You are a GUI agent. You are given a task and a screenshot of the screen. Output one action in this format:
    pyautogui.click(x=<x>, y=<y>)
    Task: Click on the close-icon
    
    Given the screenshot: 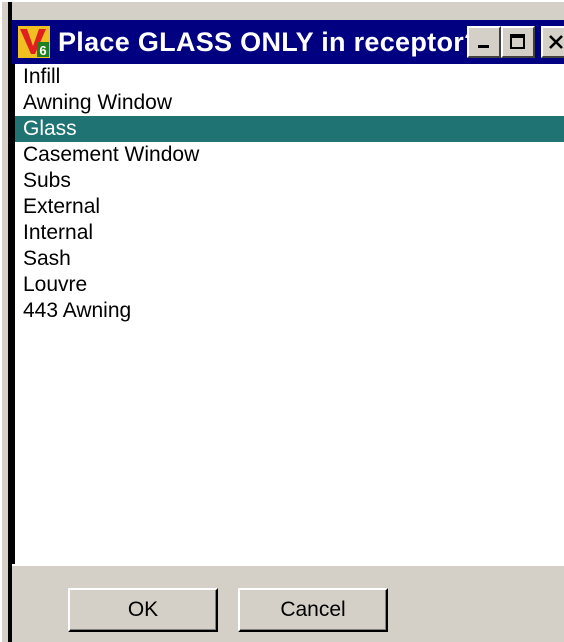 What is the action you would take?
    pyautogui.click(x=556, y=42)
    